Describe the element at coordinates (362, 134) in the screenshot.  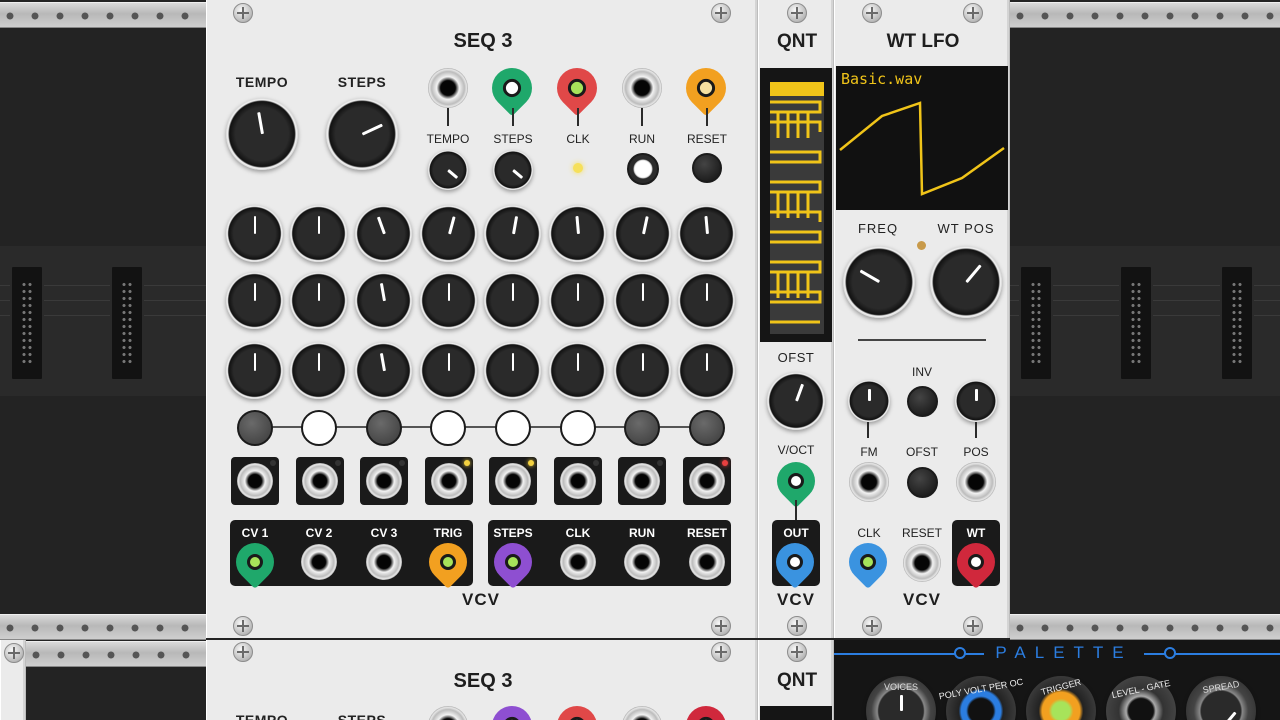
I see `steps-knob` at that location.